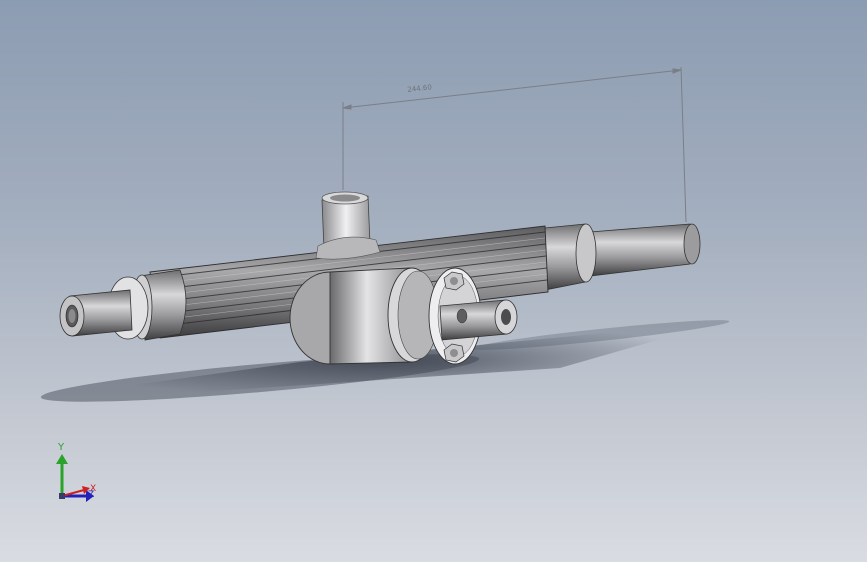  I want to click on triad-z-label: Z, so click(91, 495).